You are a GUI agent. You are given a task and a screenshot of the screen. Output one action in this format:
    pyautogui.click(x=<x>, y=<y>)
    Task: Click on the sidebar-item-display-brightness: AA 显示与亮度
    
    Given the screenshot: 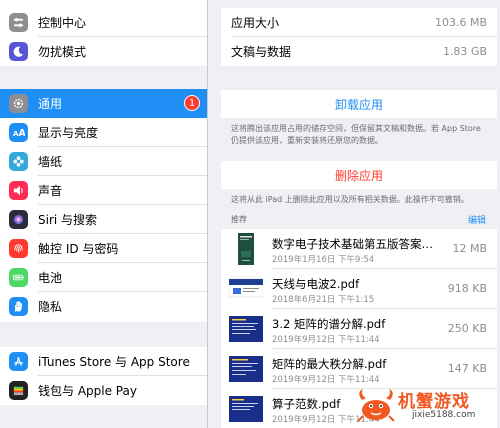 What is the action you would take?
    pyautogui.click(x=103, y=132)
    